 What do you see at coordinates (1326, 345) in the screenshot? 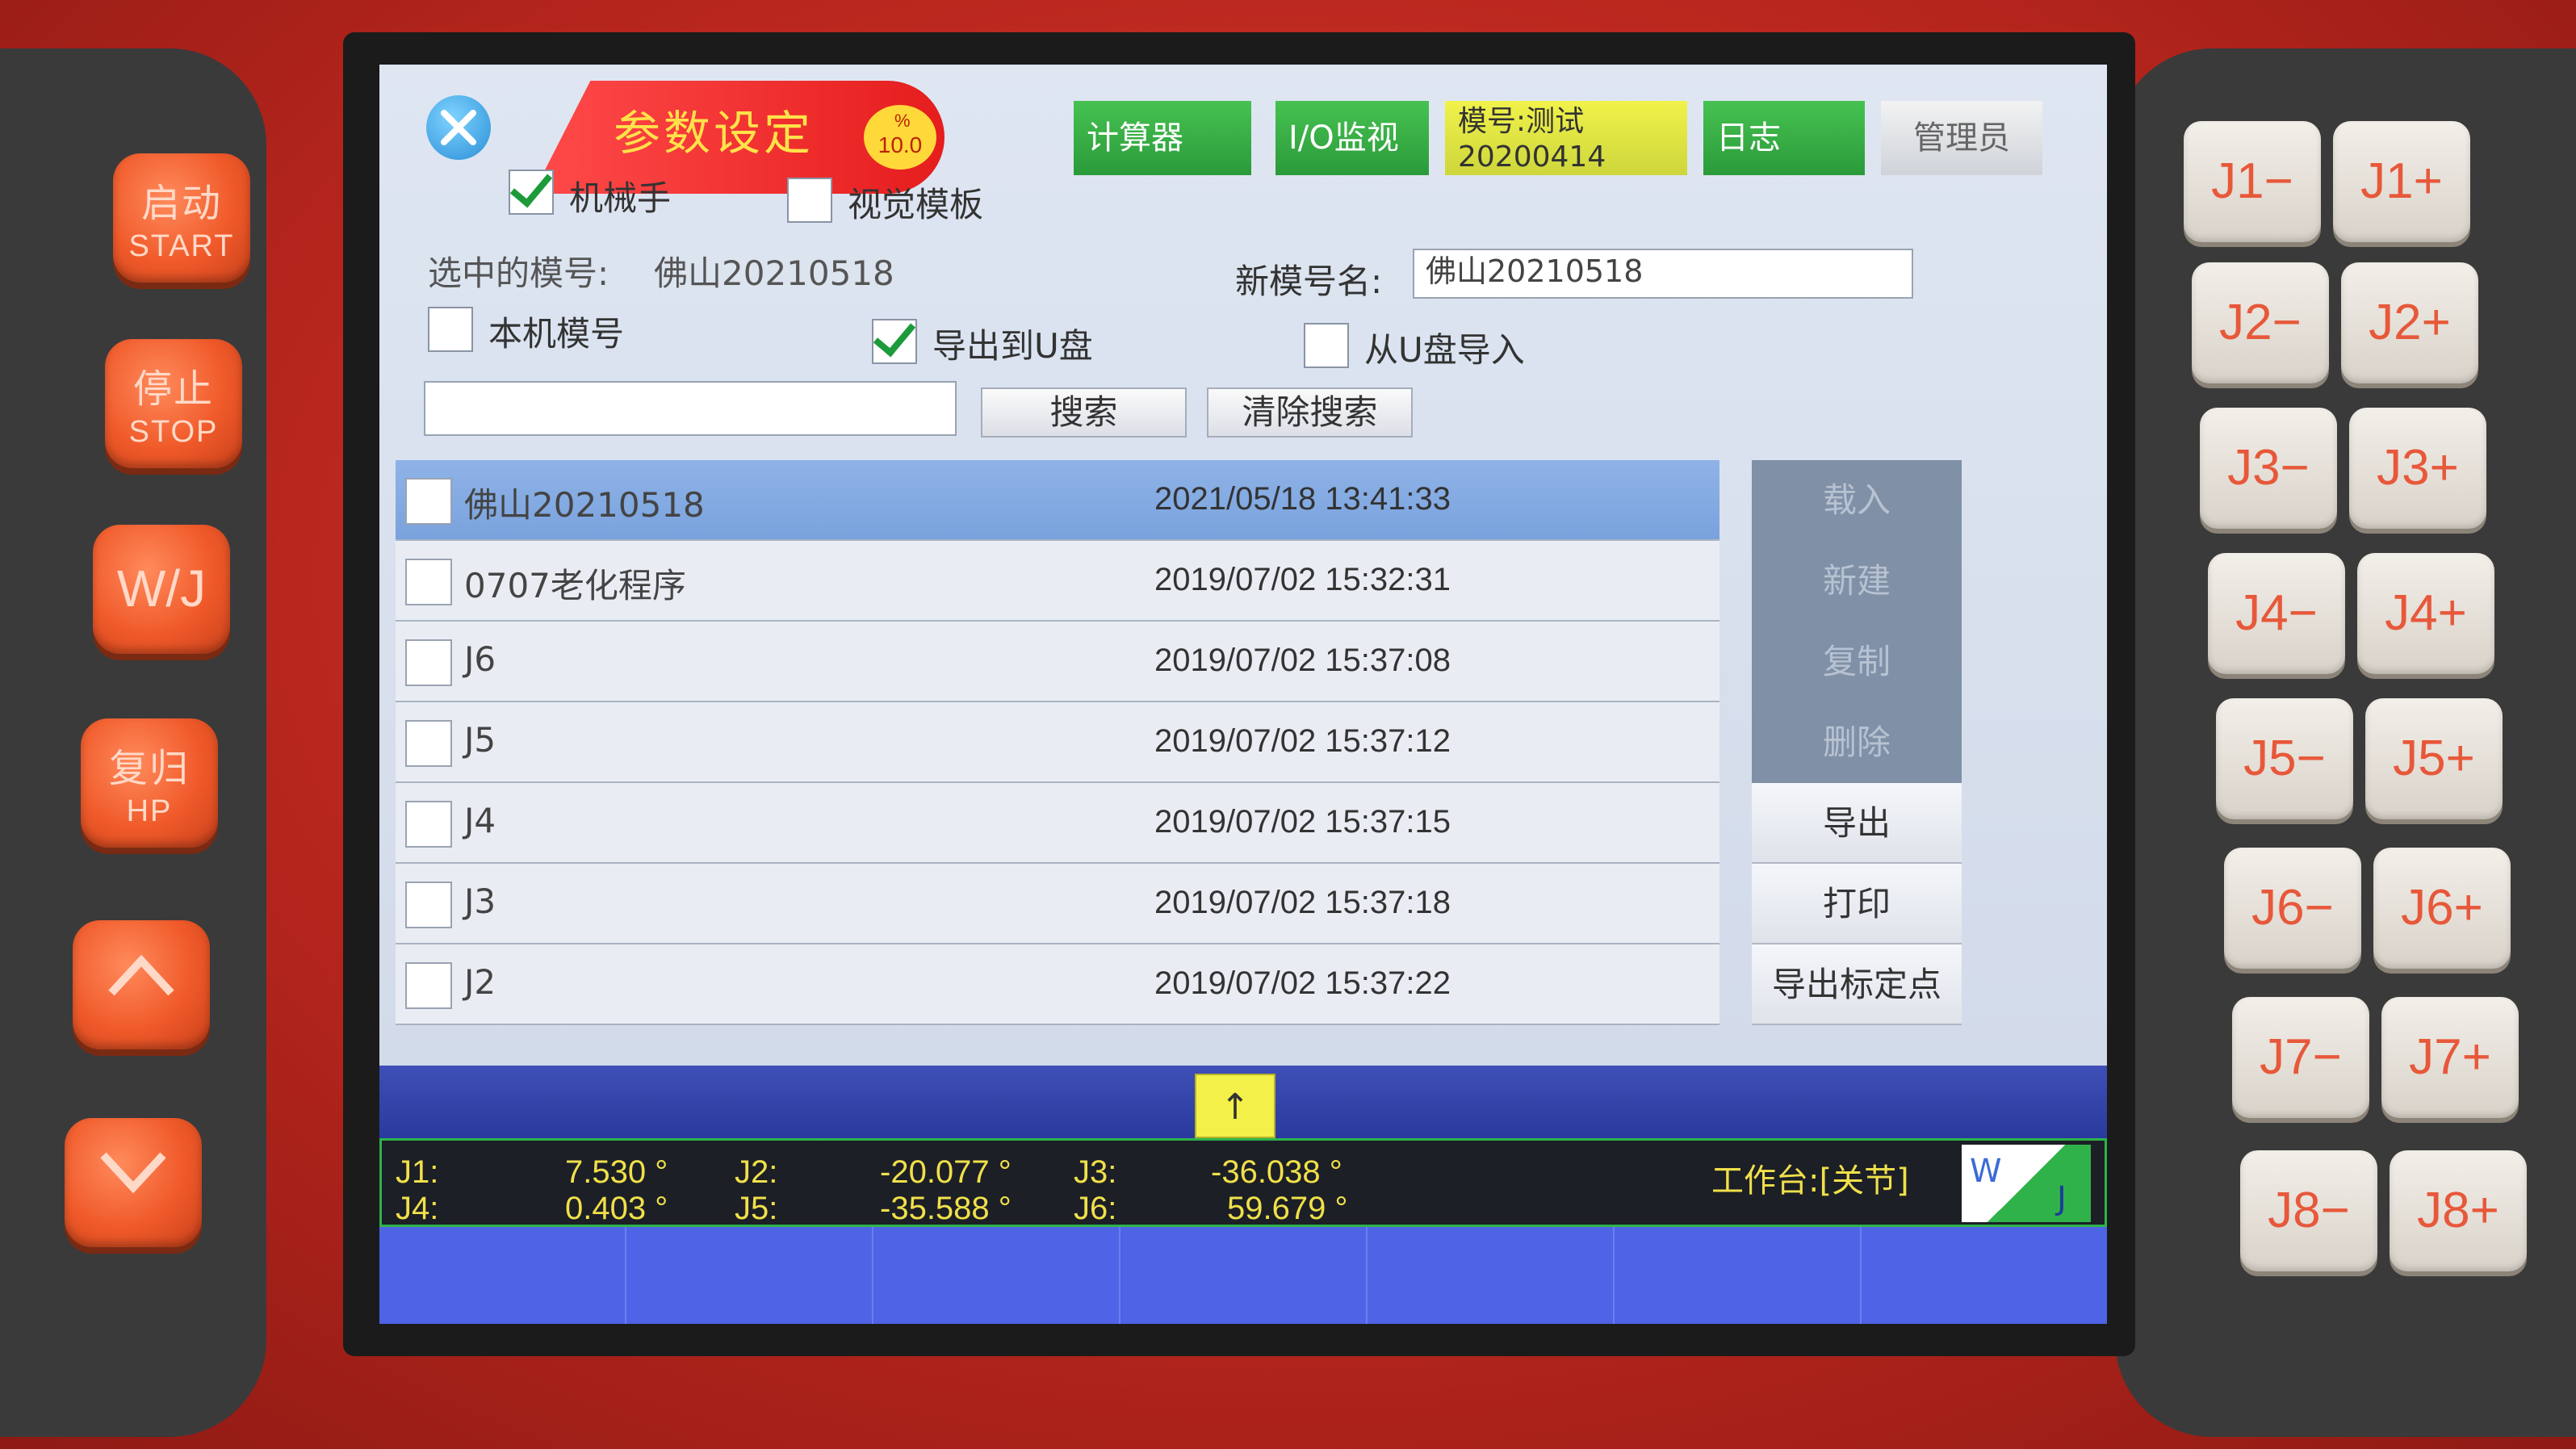
I see `import-usb-checkbox` at bounding box center [1326, 345].